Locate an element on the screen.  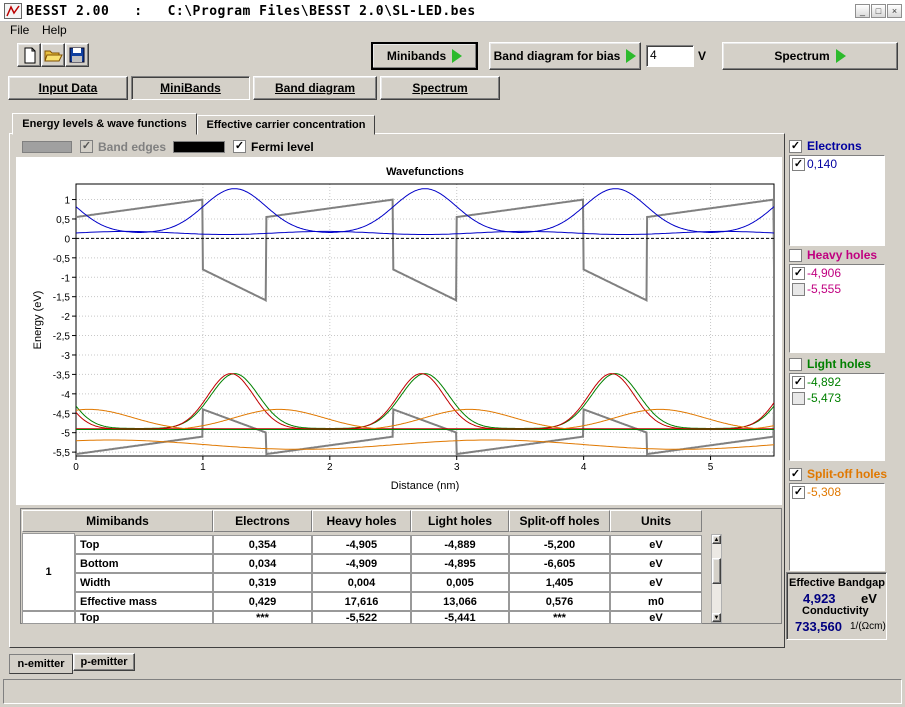
spectrum-label: Spectrum is located at coordinates (802, 56).